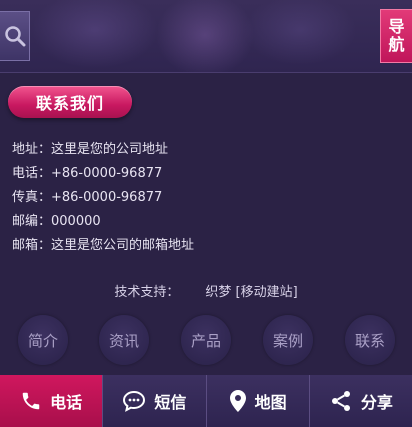 This screenshot has height=427, width=412. Describe the element at coordinates (376, 402) in the screenshot. I see `share-label: 分享` at that location.